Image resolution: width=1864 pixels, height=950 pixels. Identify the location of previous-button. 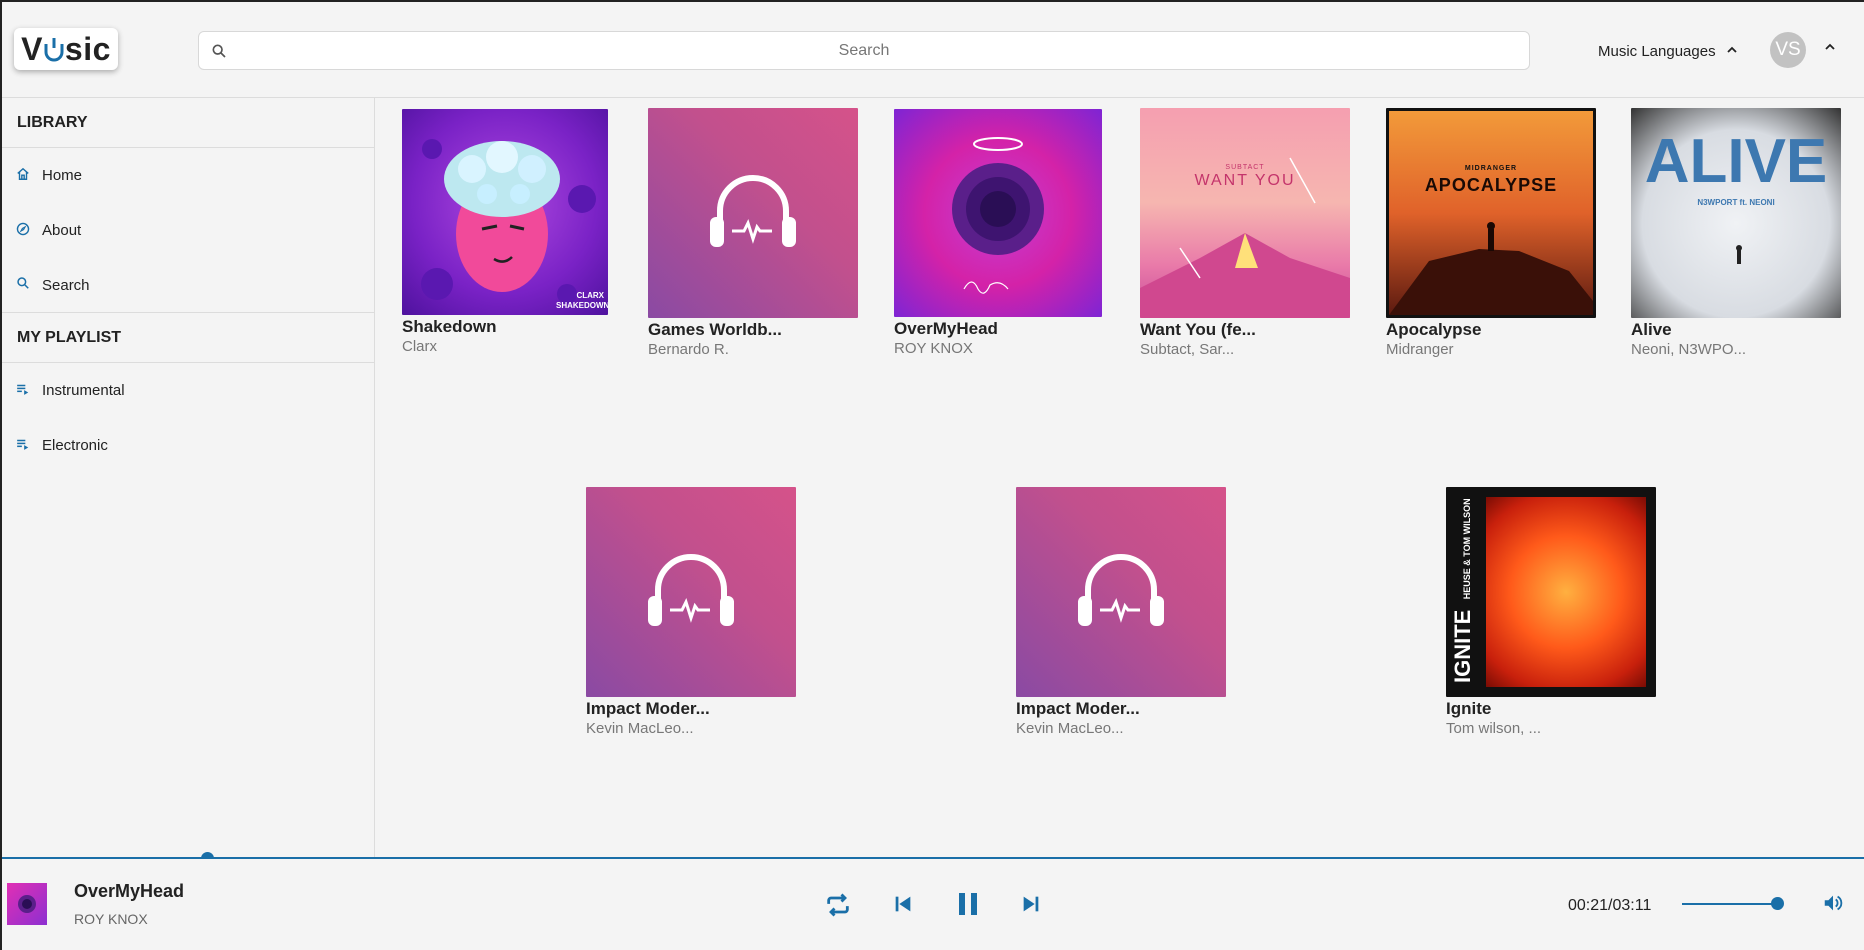
(903, 906).